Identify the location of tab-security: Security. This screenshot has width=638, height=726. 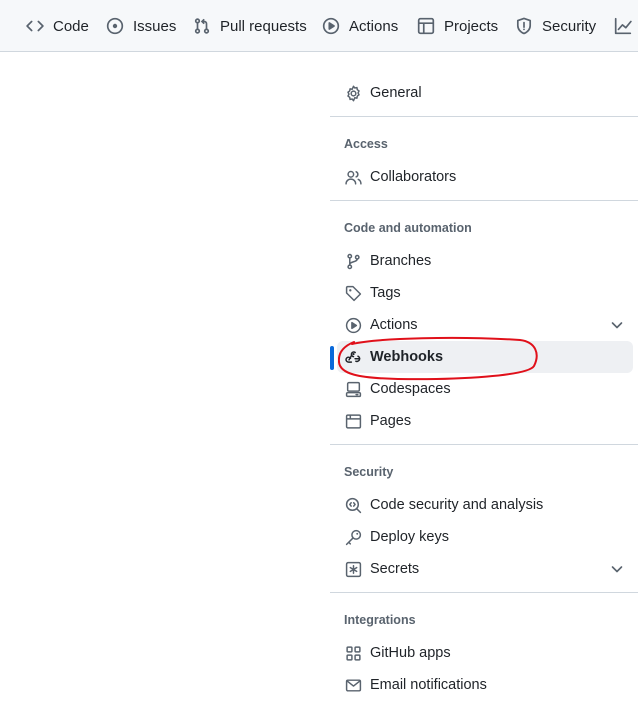
(556, 25).